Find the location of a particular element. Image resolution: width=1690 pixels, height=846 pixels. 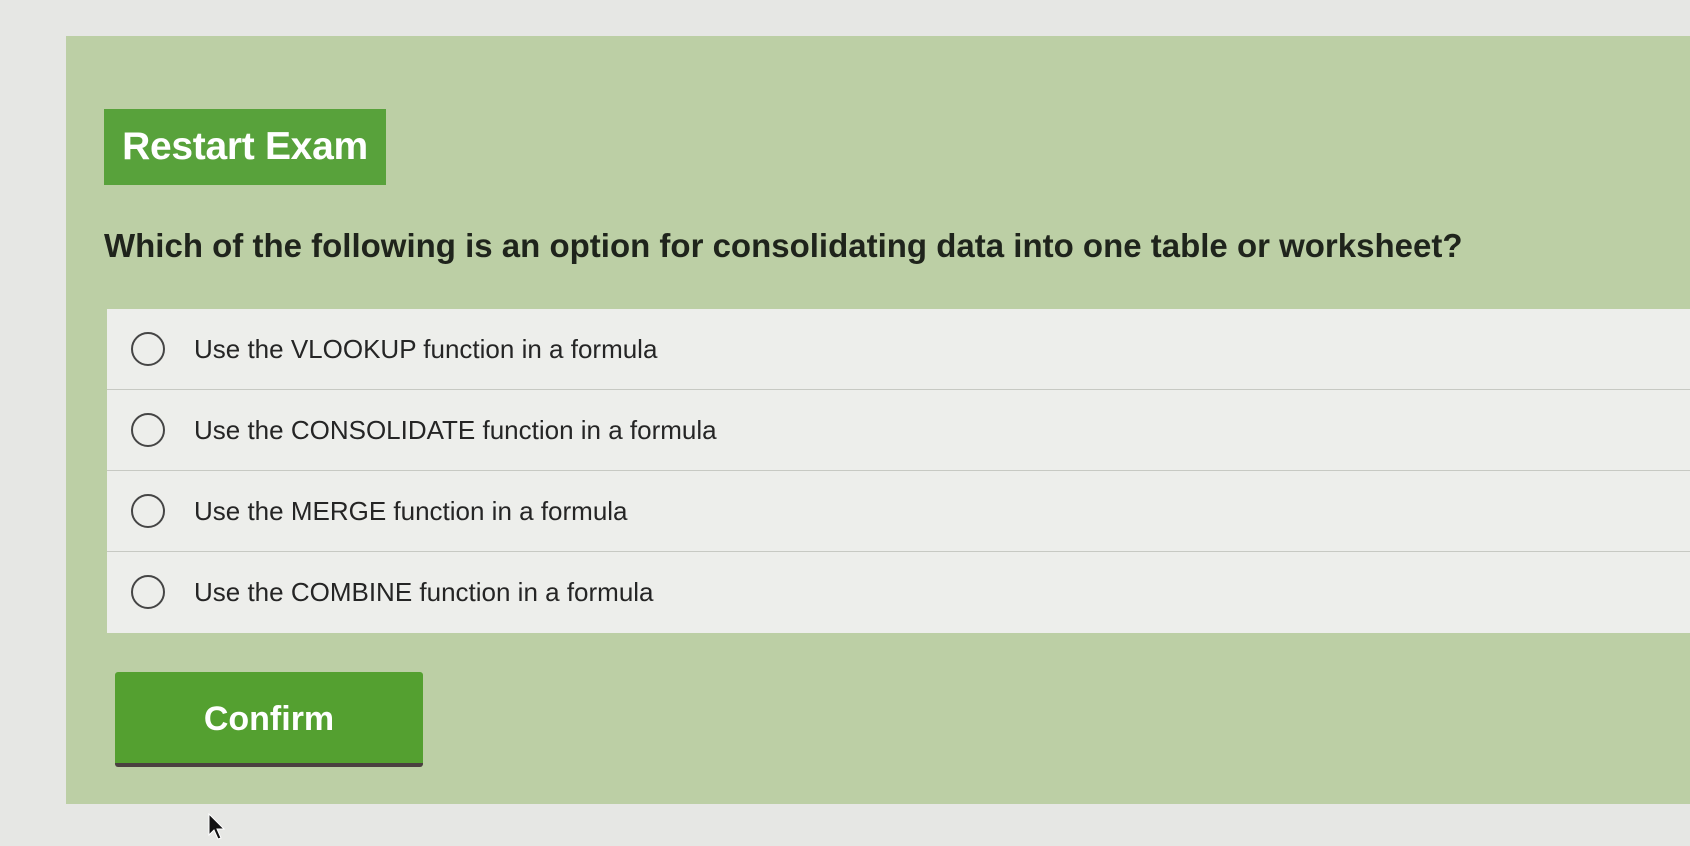

answer-option-label: Use the COMBINE function in a formula is located at coordinates (424, 591).